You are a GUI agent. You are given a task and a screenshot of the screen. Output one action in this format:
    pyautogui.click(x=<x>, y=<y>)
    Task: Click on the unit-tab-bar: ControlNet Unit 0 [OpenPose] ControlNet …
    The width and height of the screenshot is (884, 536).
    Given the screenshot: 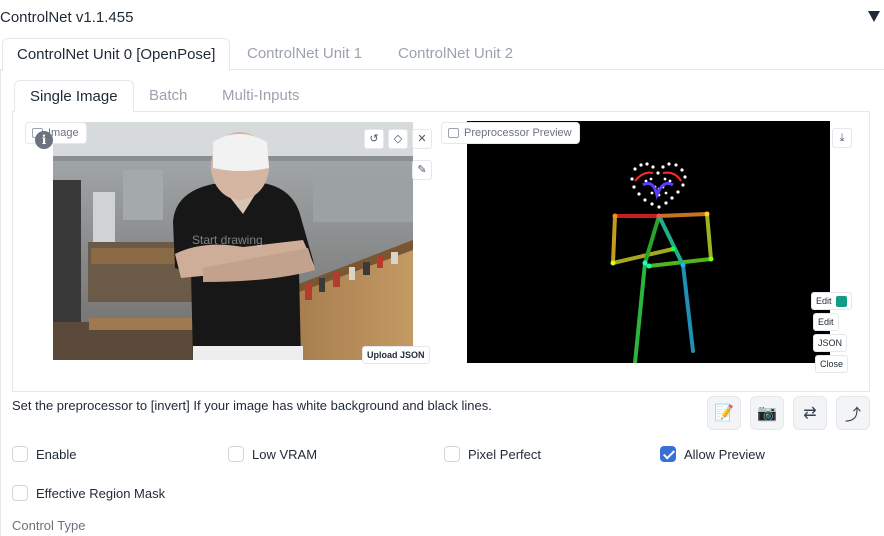 What is the action you would take?
    pyautogui.click(x=442, y=54)
    